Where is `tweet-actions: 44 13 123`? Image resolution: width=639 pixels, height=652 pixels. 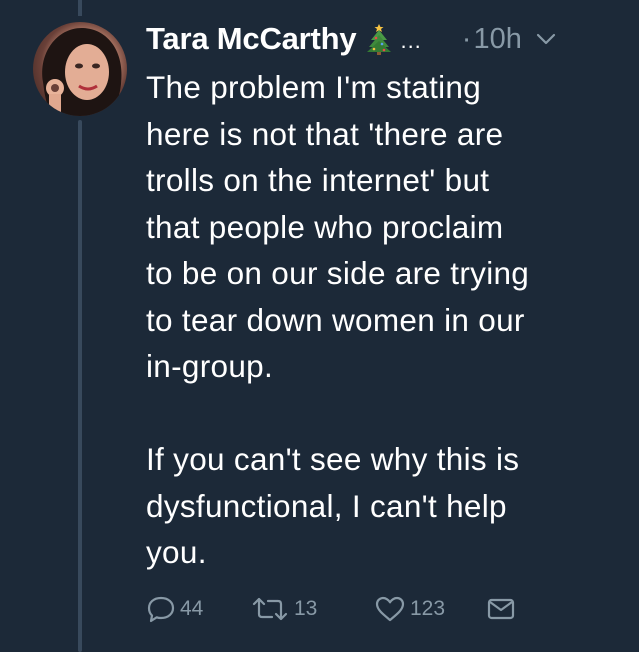
tweet-actions: 44 13 123 is located at coordinates (331, 609).